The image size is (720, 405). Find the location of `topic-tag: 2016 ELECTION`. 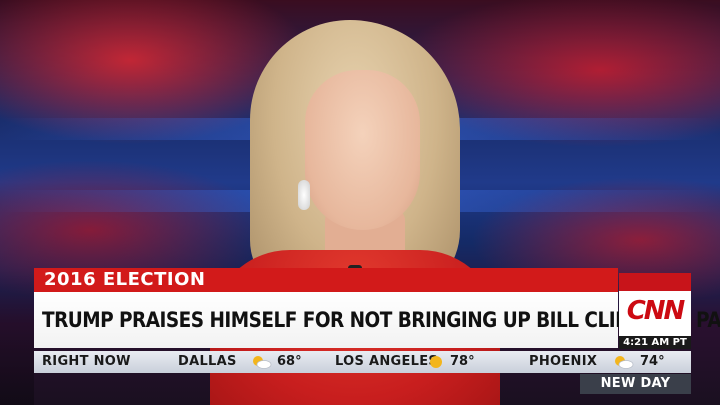

topic-tag: 2016 ELECTION is located at coordinates (125, 279).